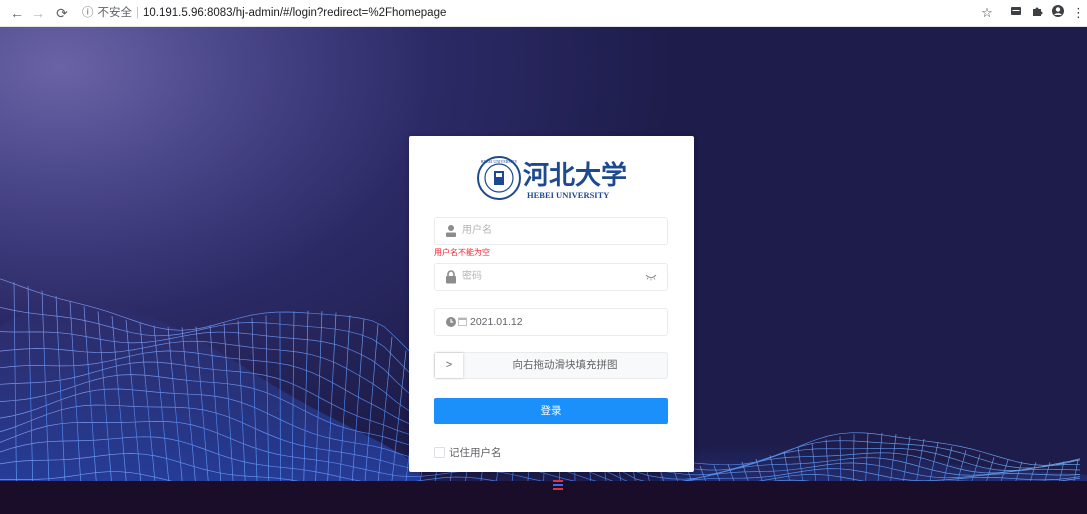 The width and height of the screenshot is (1087, 514). Describe the element at coordinates (558, 485) in the screenshot. I see `stack-icon` at that location.